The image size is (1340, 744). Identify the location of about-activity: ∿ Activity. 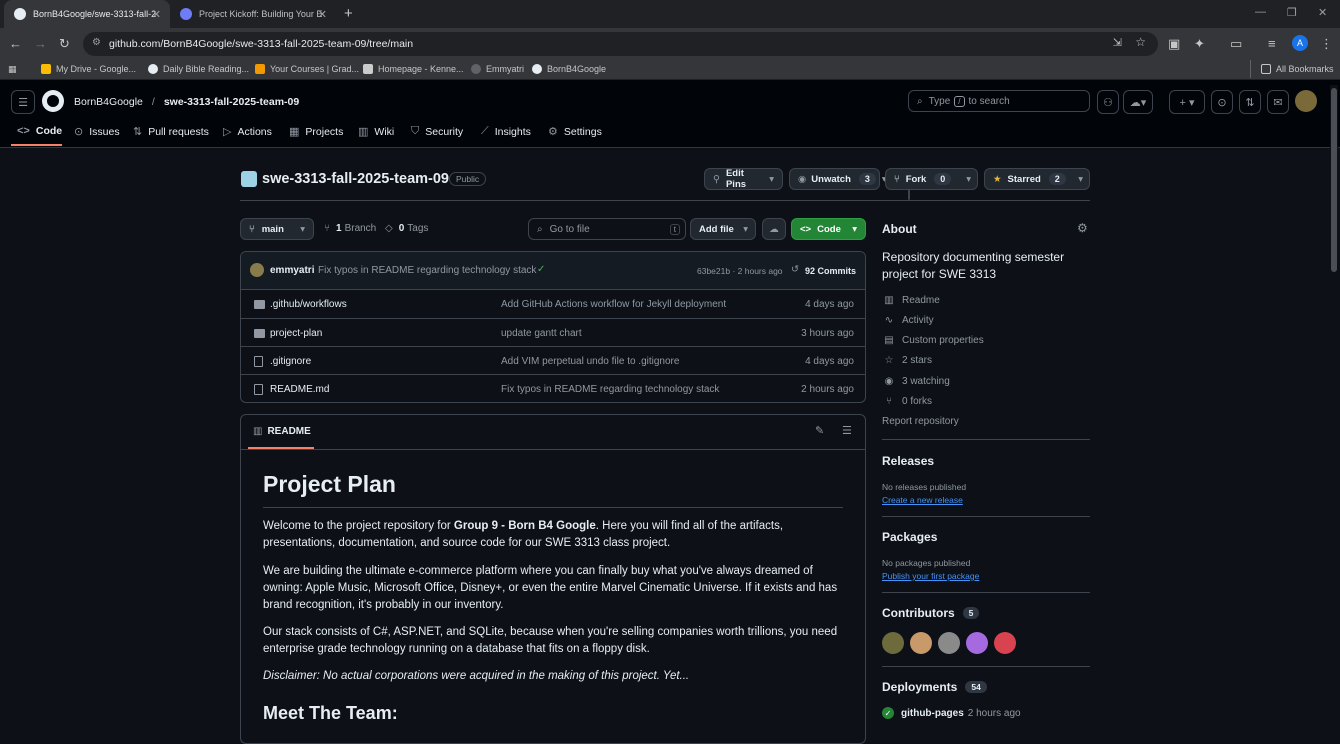
(908, 320).